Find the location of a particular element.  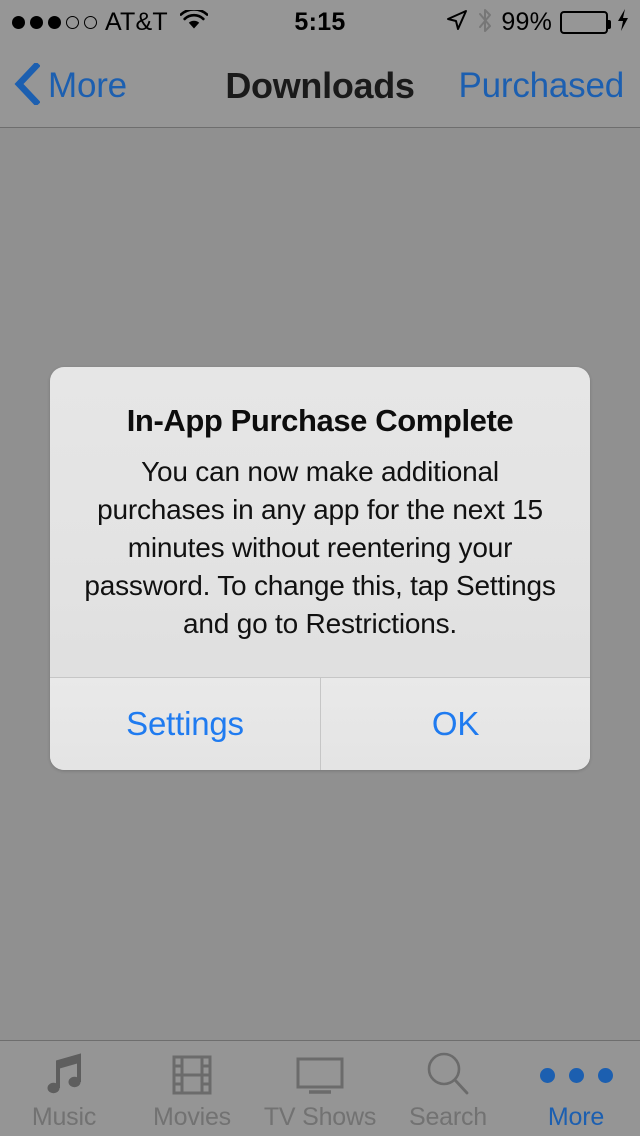

tab-search: Search is located at coordinates (448, 1088).